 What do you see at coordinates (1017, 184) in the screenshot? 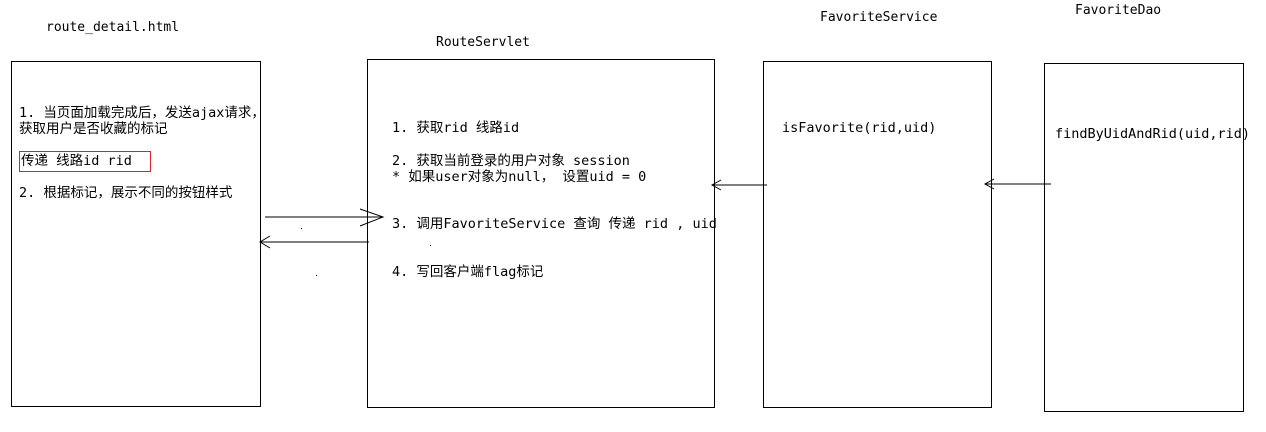
I see `dao-return-arrow` at bounding box center [1017, 184].